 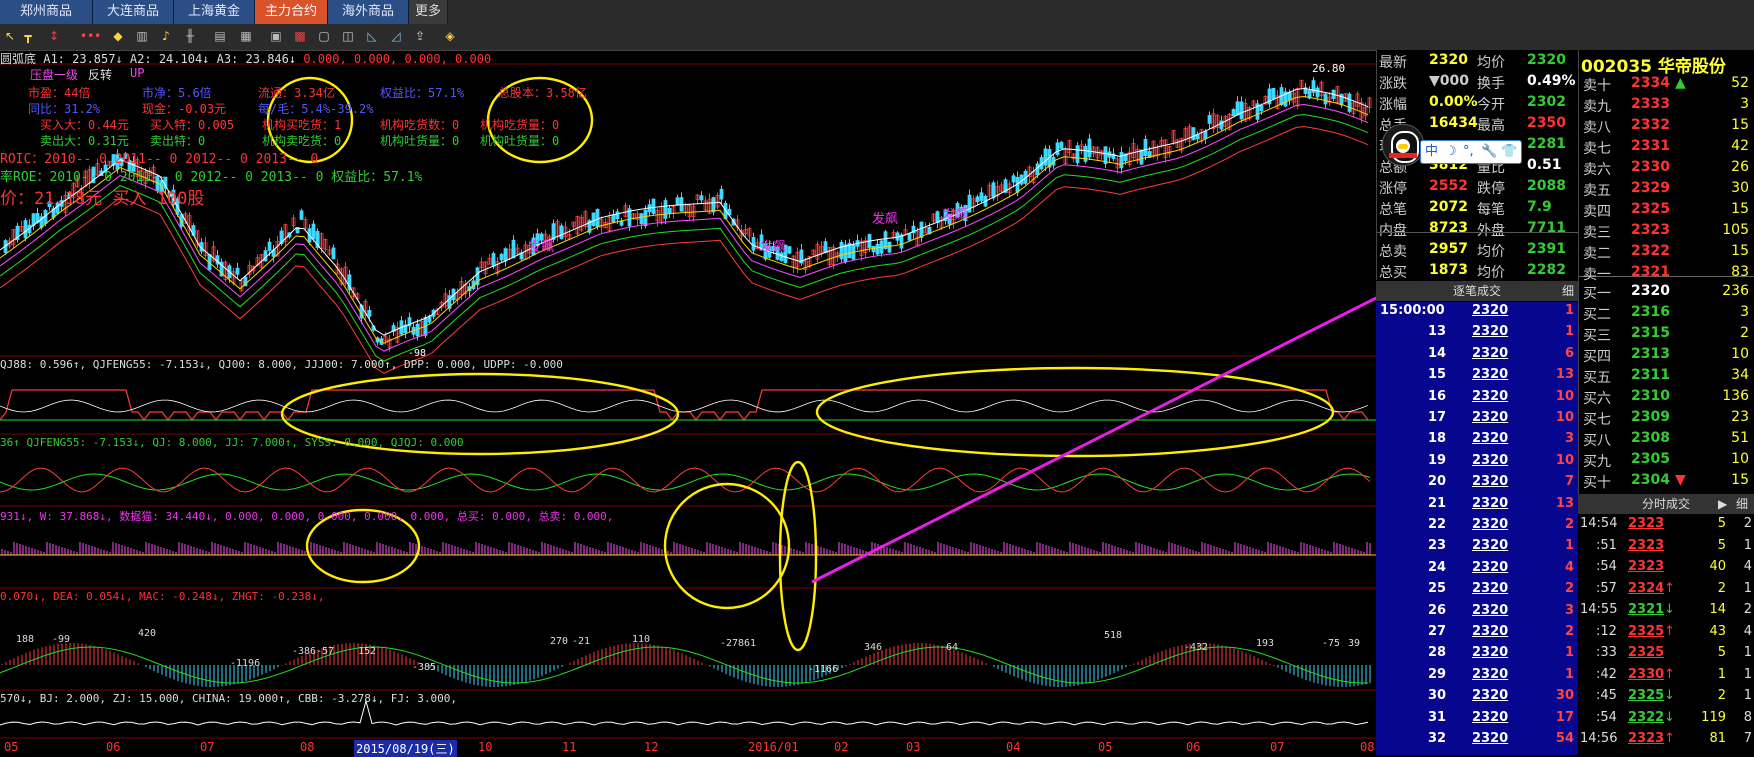 I want to click on tick-row: 14:54 2323 5 2, so click(x=1666, y=525).